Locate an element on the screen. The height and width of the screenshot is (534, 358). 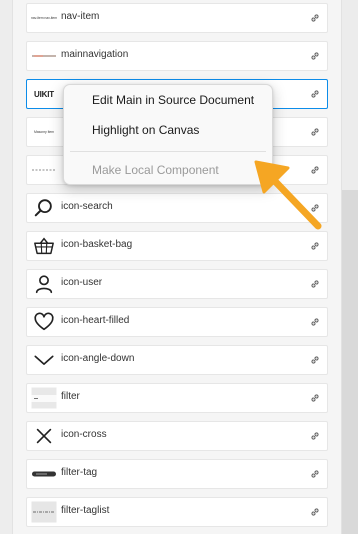
component-row: icon-heart-filled is located at coordinates (177, 322).